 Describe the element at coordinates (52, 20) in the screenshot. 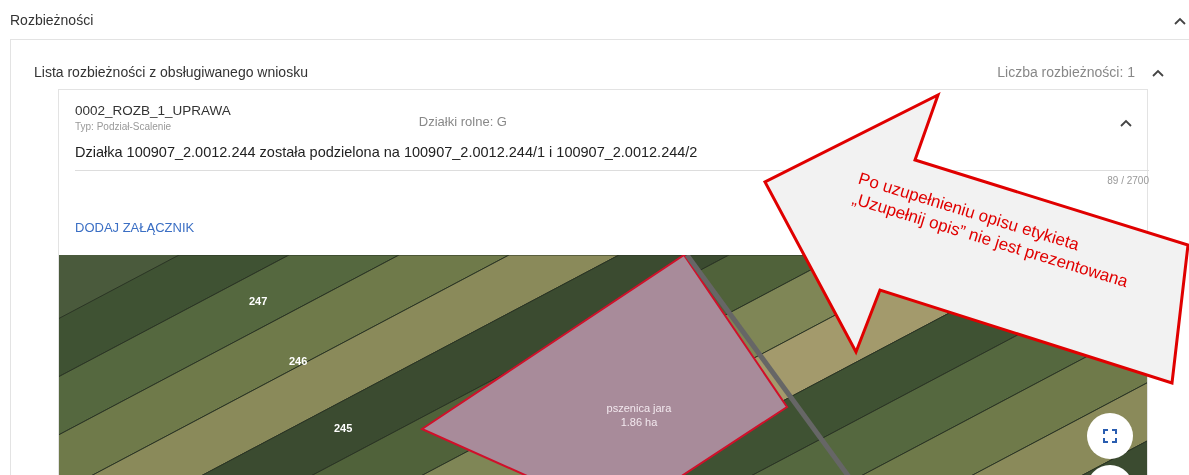

I see `section-title: Rozbieżności` at that location.